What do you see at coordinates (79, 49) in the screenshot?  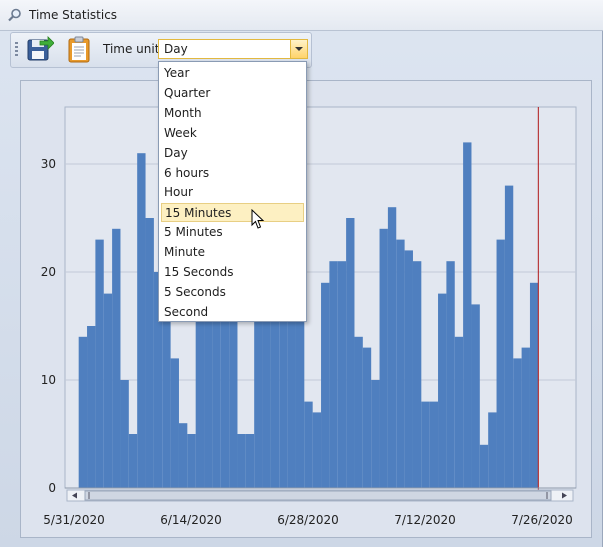 I see `clipboard-icon` at bounding box center [79, 49].